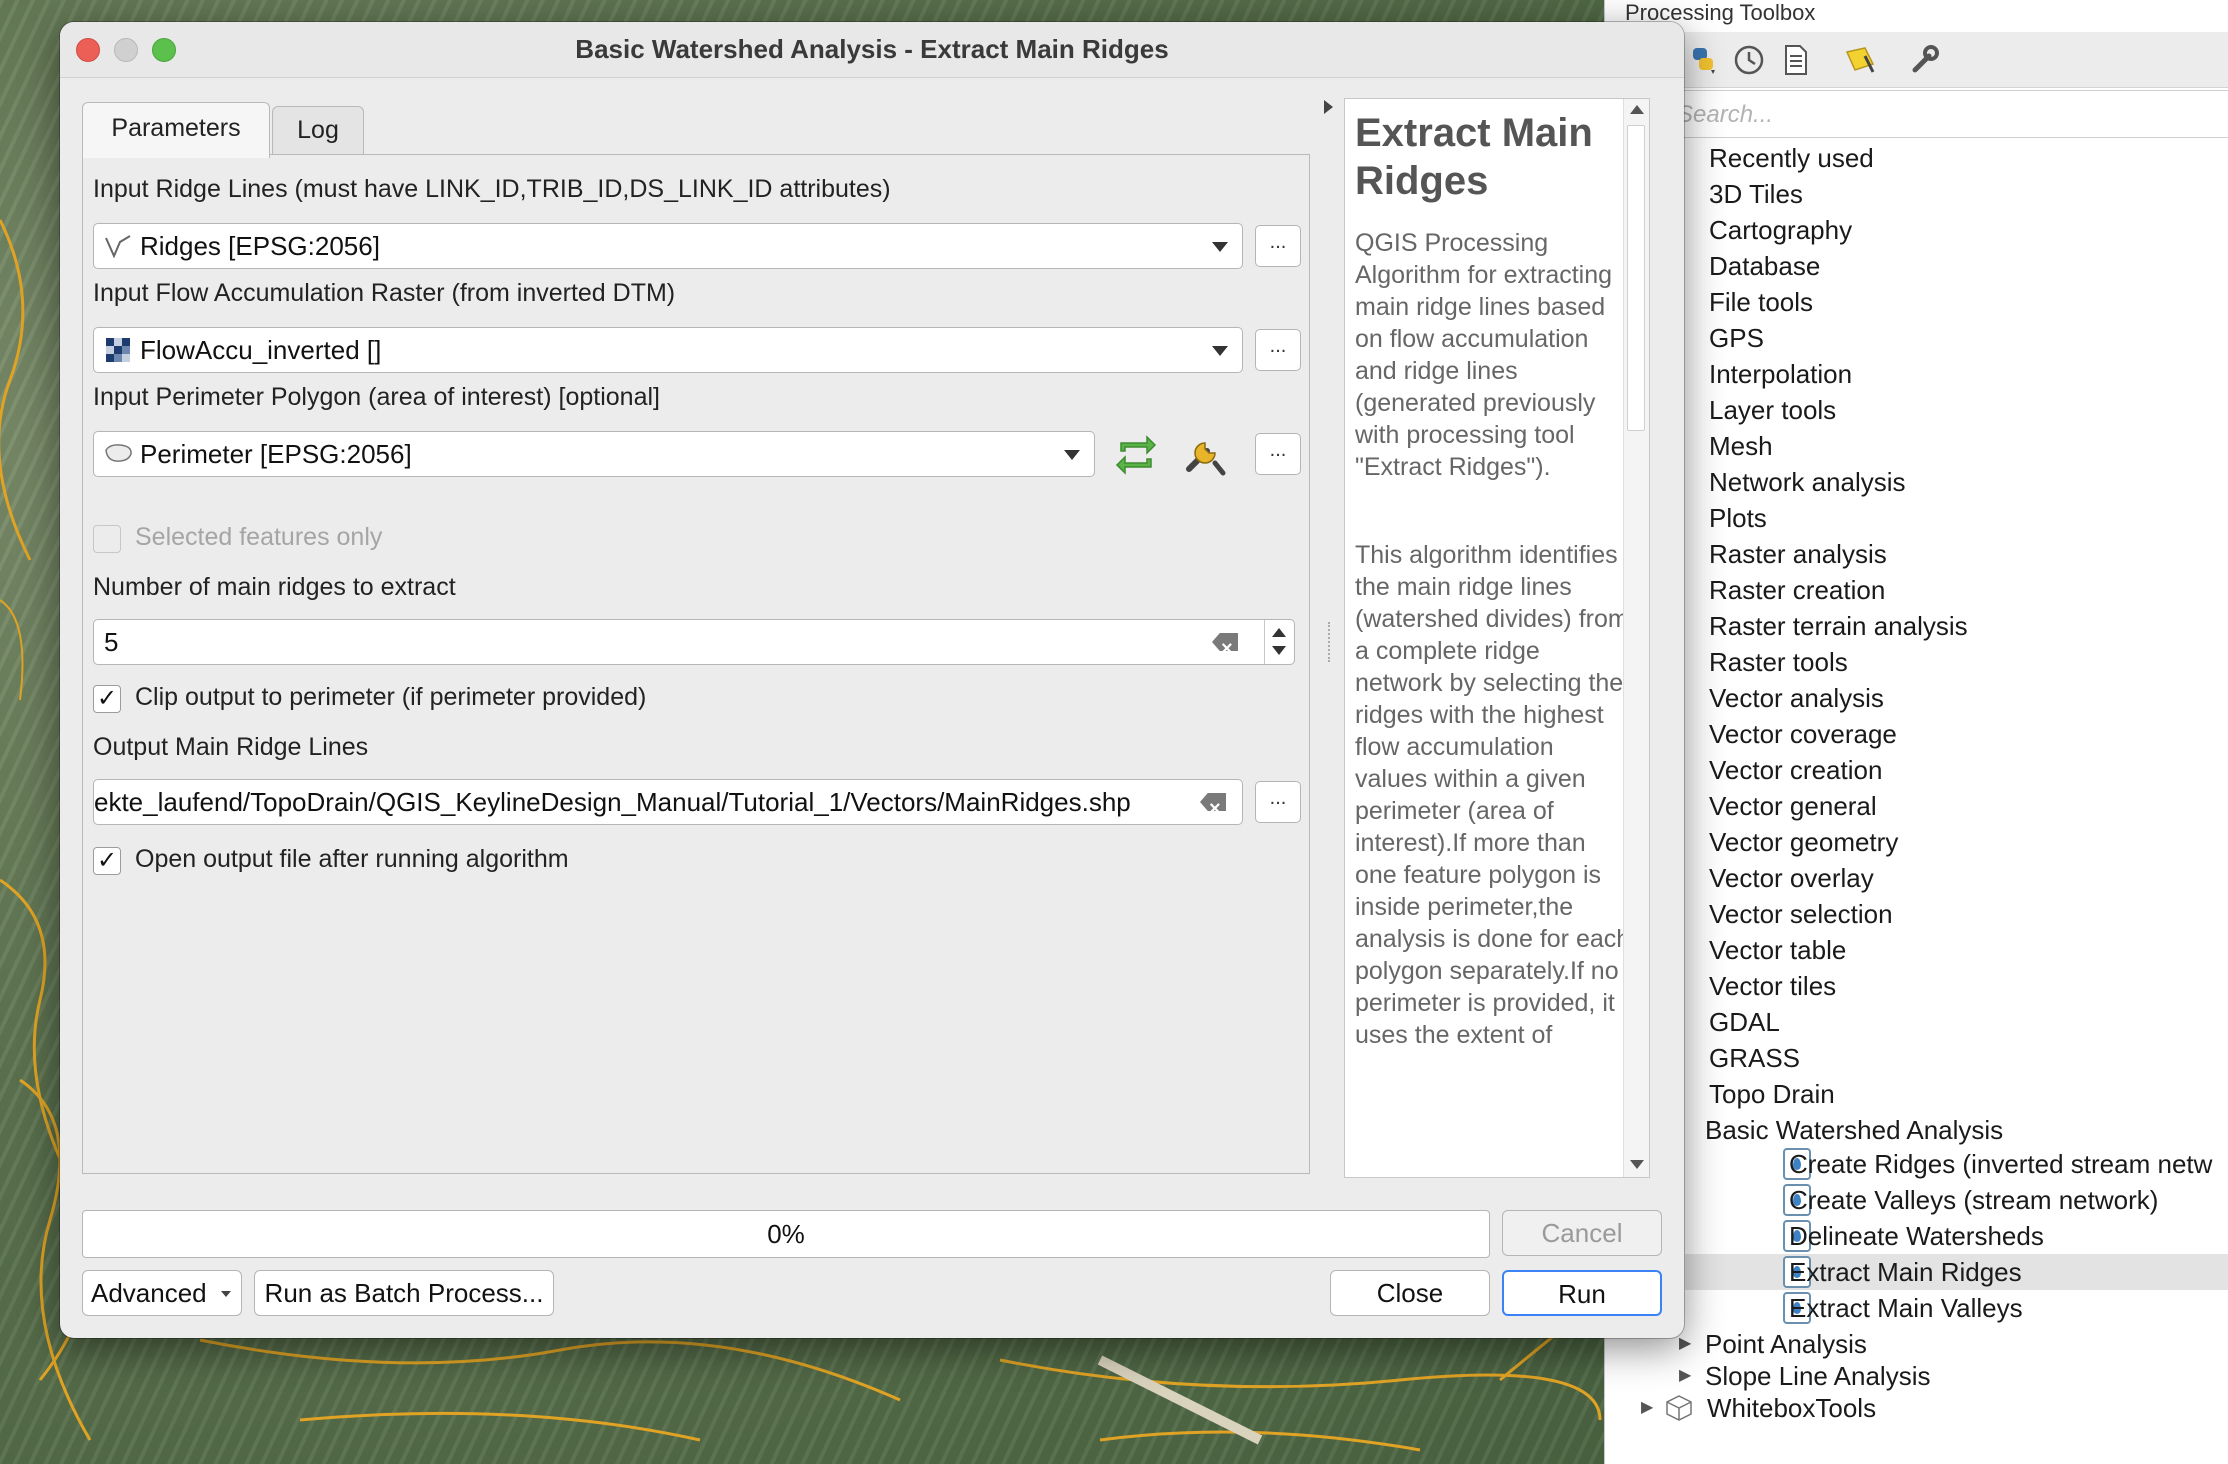  I want to click on splitter-handle, so click(1330, 642).